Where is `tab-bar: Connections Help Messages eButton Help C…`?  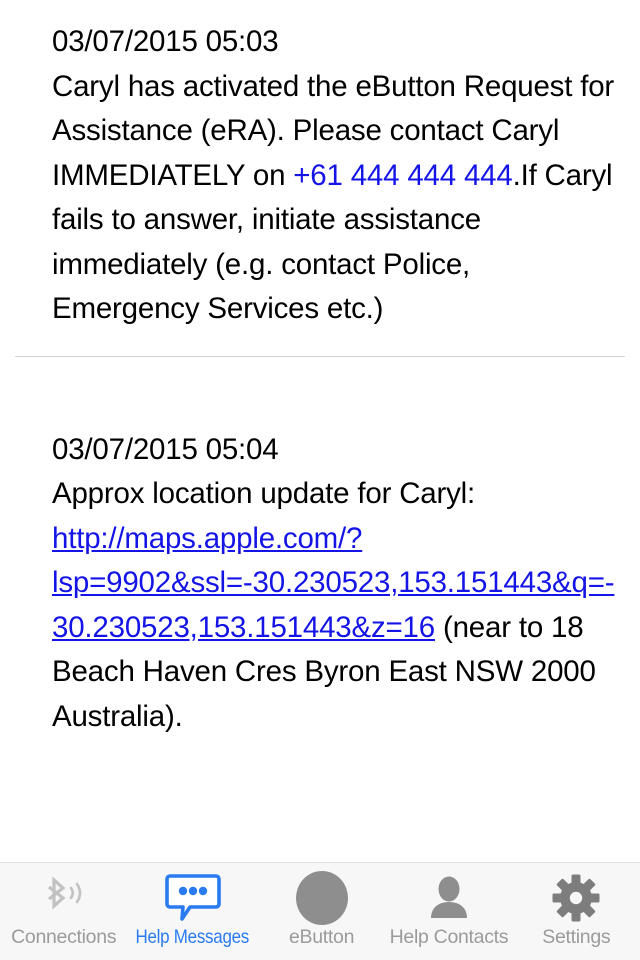
tab-bar: Connections Help Messages eButton Help C… is located at coordinates (320, 911).